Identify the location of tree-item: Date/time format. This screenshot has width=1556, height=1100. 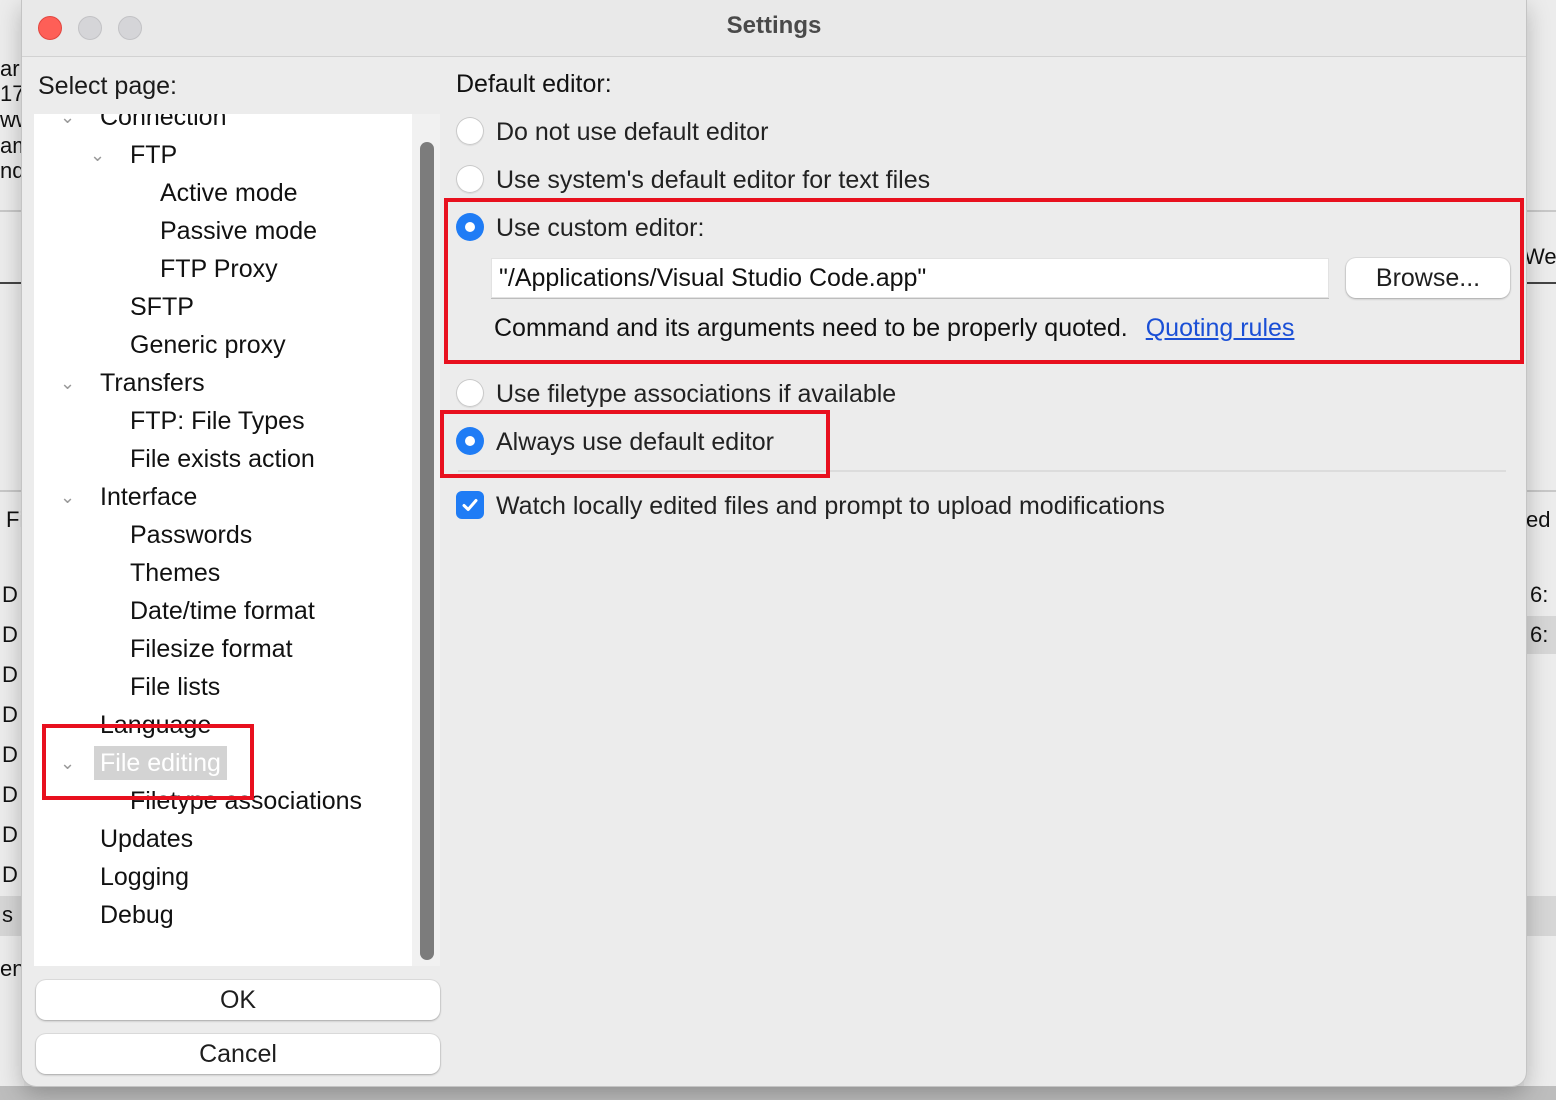
(223, 611).